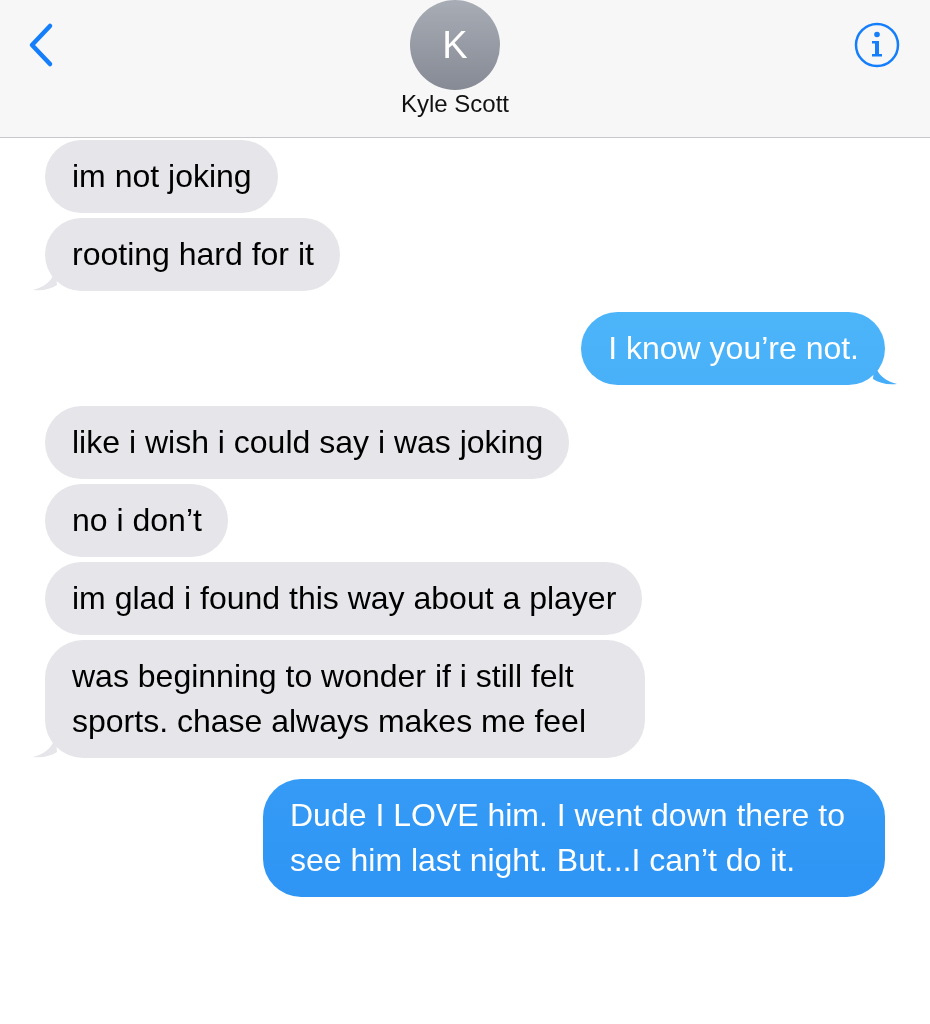 This screenshot has height=1024, width=930. Describe the element at coordinates (344, 598) in the screenshot. I see `received-message: im glad i found this way about a player` at that location.